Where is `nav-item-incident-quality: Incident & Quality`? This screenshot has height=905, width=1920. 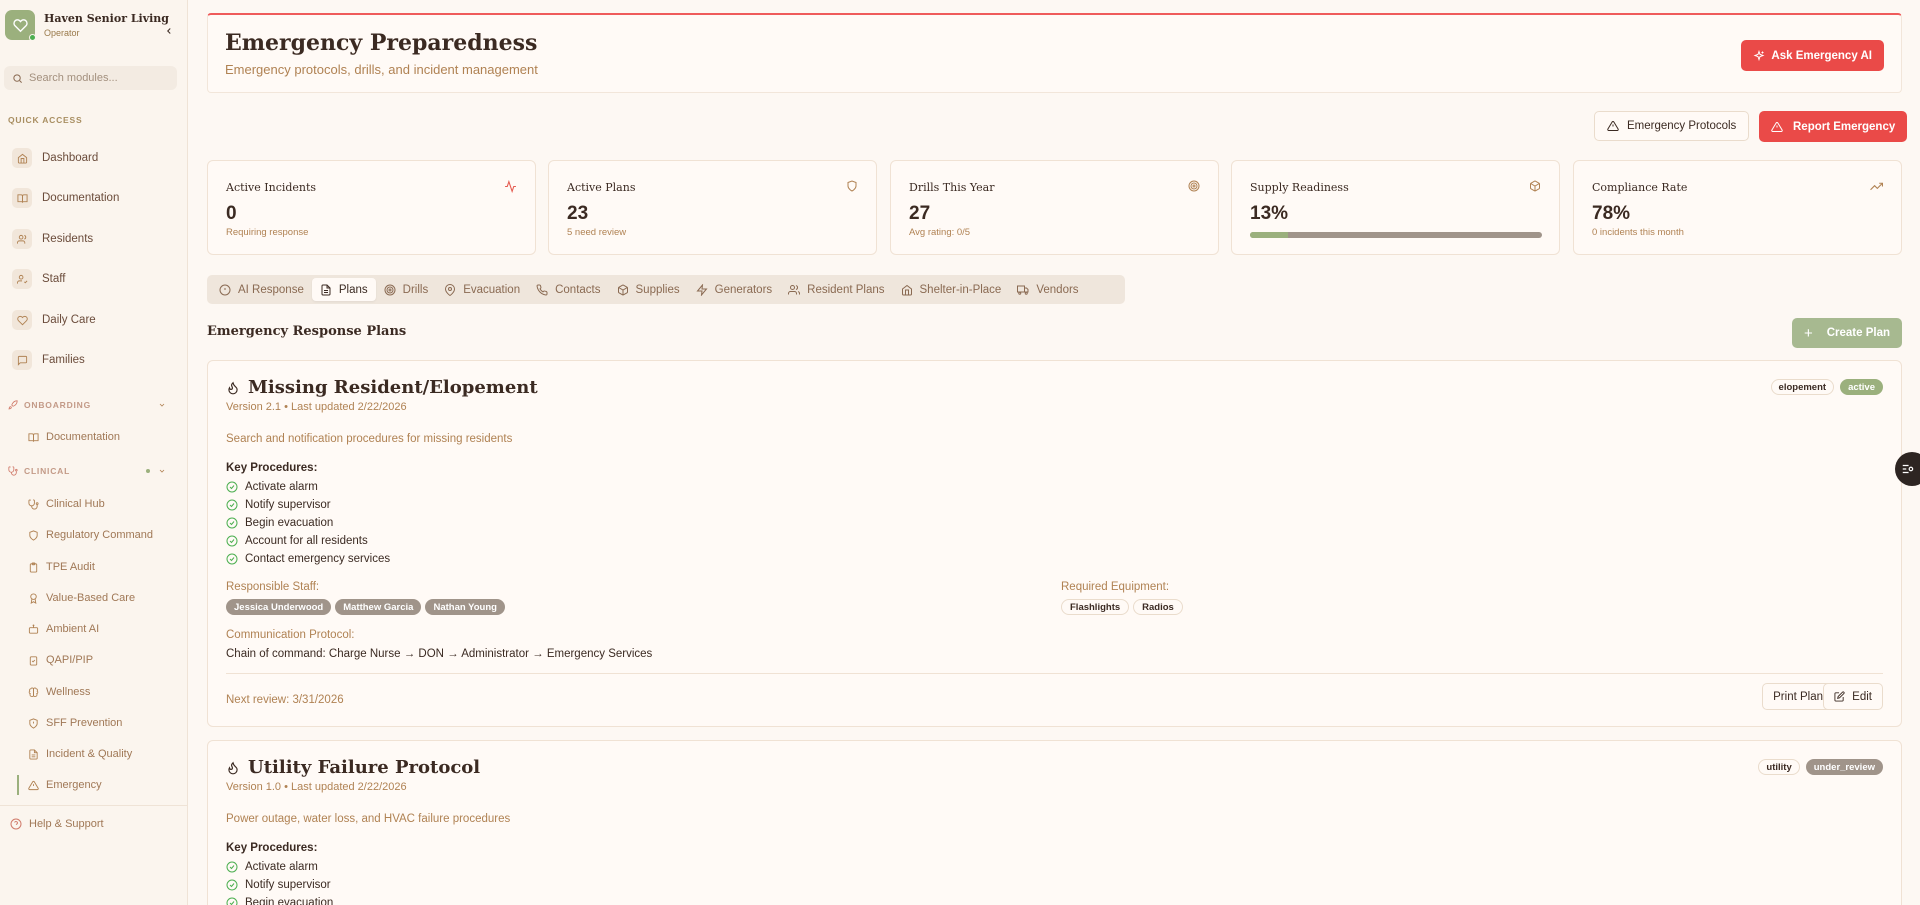
nav-item-incident-quality: Incident & Quality is located at coordinates (80, 754).